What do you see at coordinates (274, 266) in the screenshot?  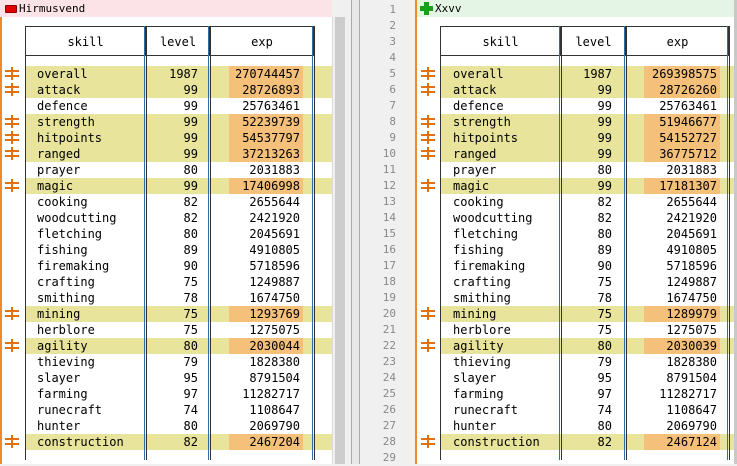 I see `exp-cell: 5718596` at bounding box center [274, 266].